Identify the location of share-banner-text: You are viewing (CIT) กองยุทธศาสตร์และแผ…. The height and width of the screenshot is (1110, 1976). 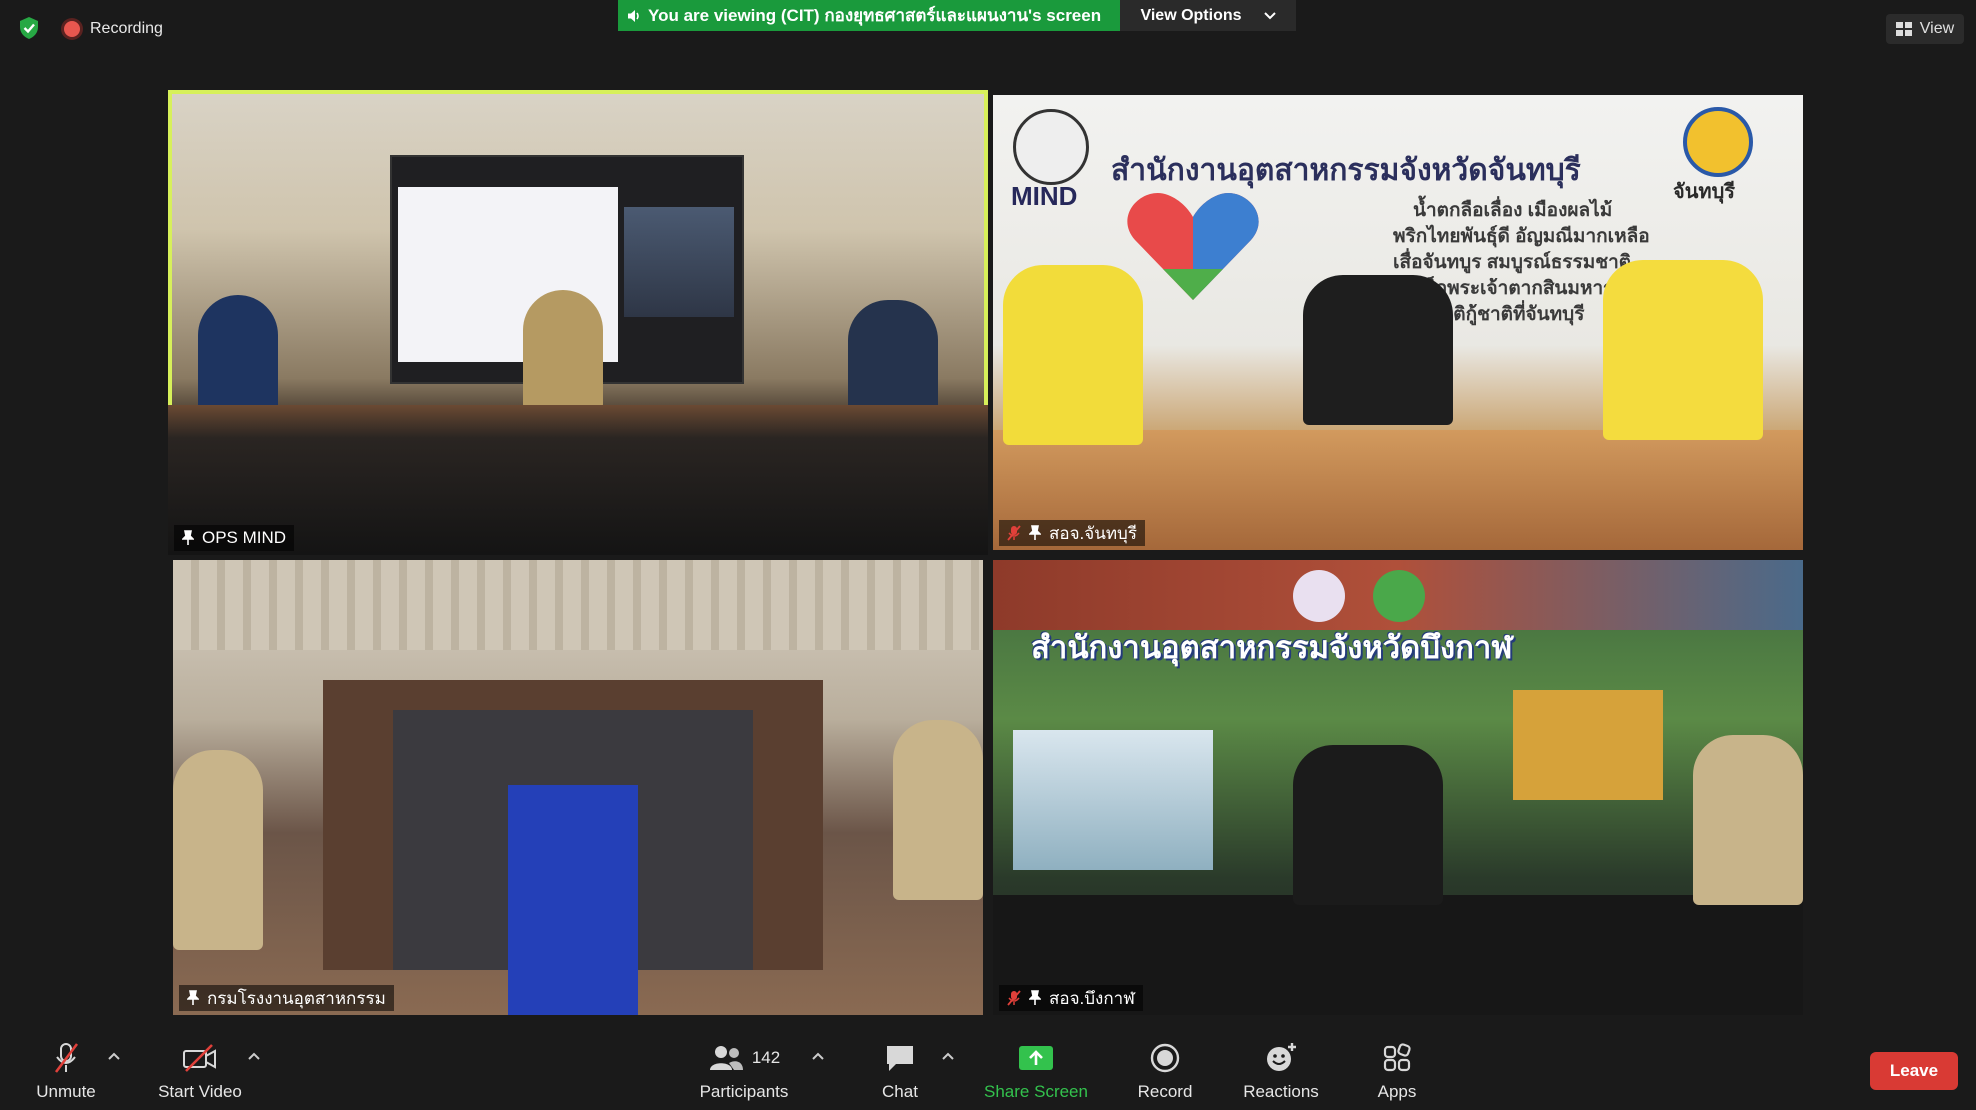
(875, 15).